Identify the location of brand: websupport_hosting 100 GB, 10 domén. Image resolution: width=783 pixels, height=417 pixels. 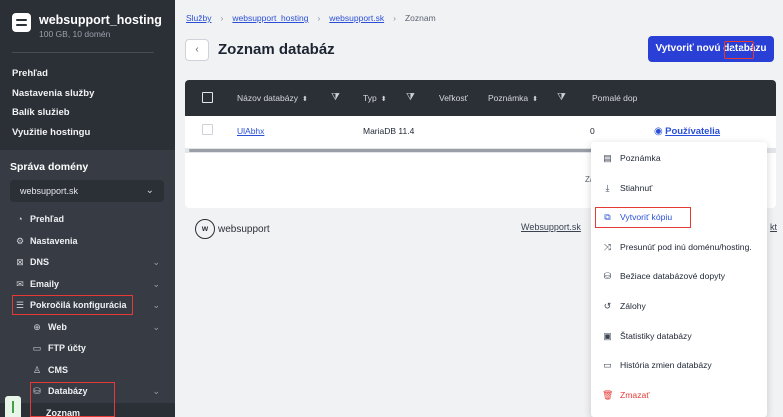
(87, 25).